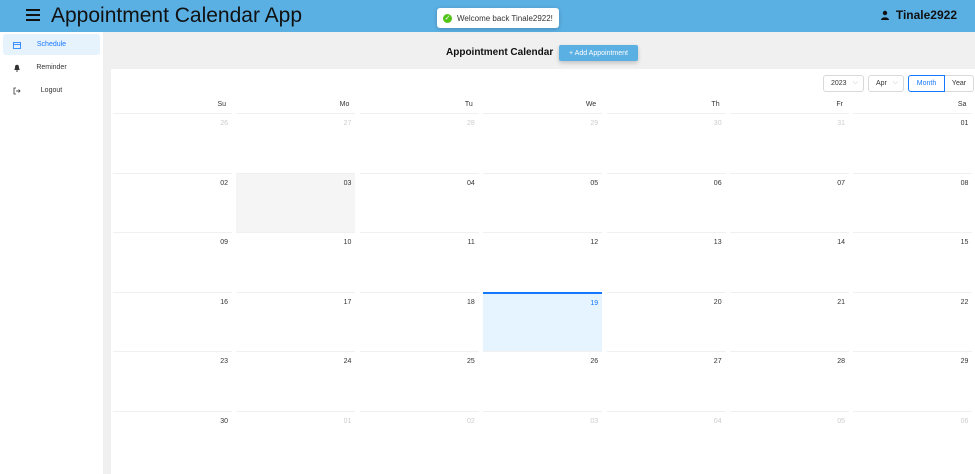  I want to click on hamburger-menu-icon, so click(33, 15).